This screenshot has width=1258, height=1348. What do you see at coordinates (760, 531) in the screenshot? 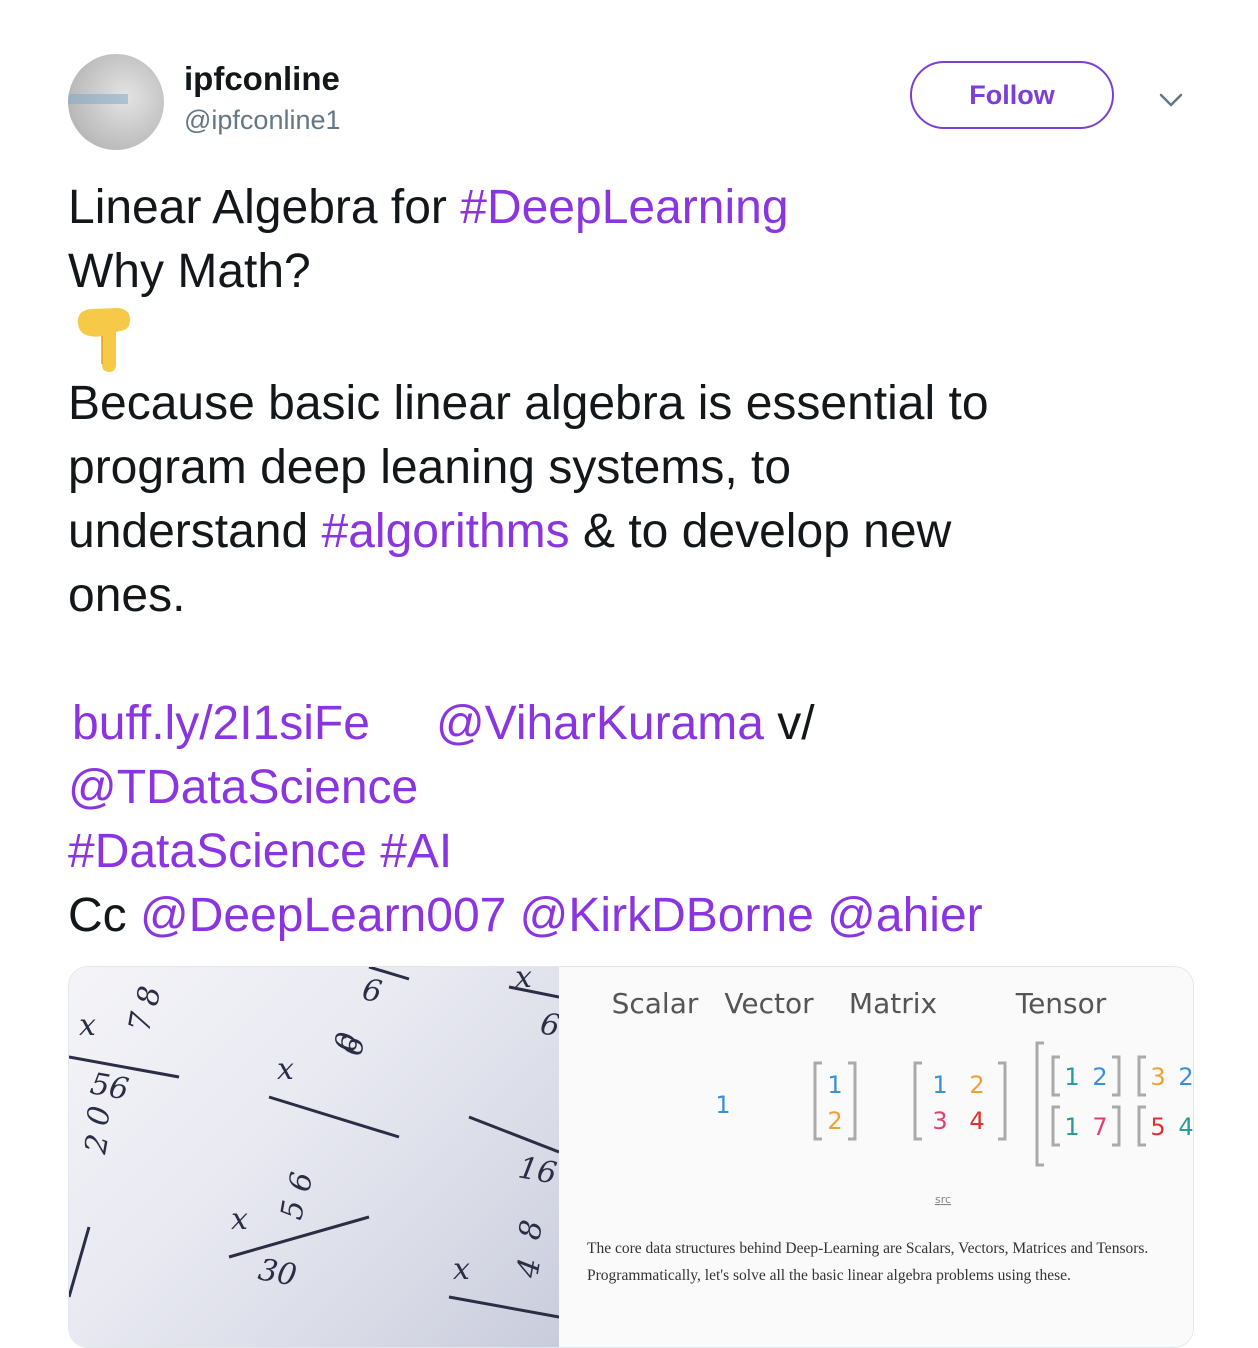
I see `tweet-text-span: & to develop new` at bounding box center [760, 531].